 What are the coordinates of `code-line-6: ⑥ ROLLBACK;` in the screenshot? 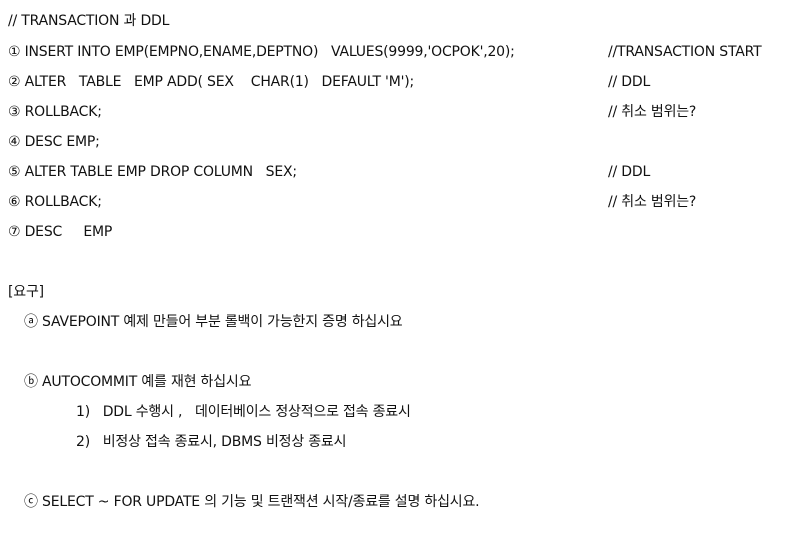 It's located at (55, 202).